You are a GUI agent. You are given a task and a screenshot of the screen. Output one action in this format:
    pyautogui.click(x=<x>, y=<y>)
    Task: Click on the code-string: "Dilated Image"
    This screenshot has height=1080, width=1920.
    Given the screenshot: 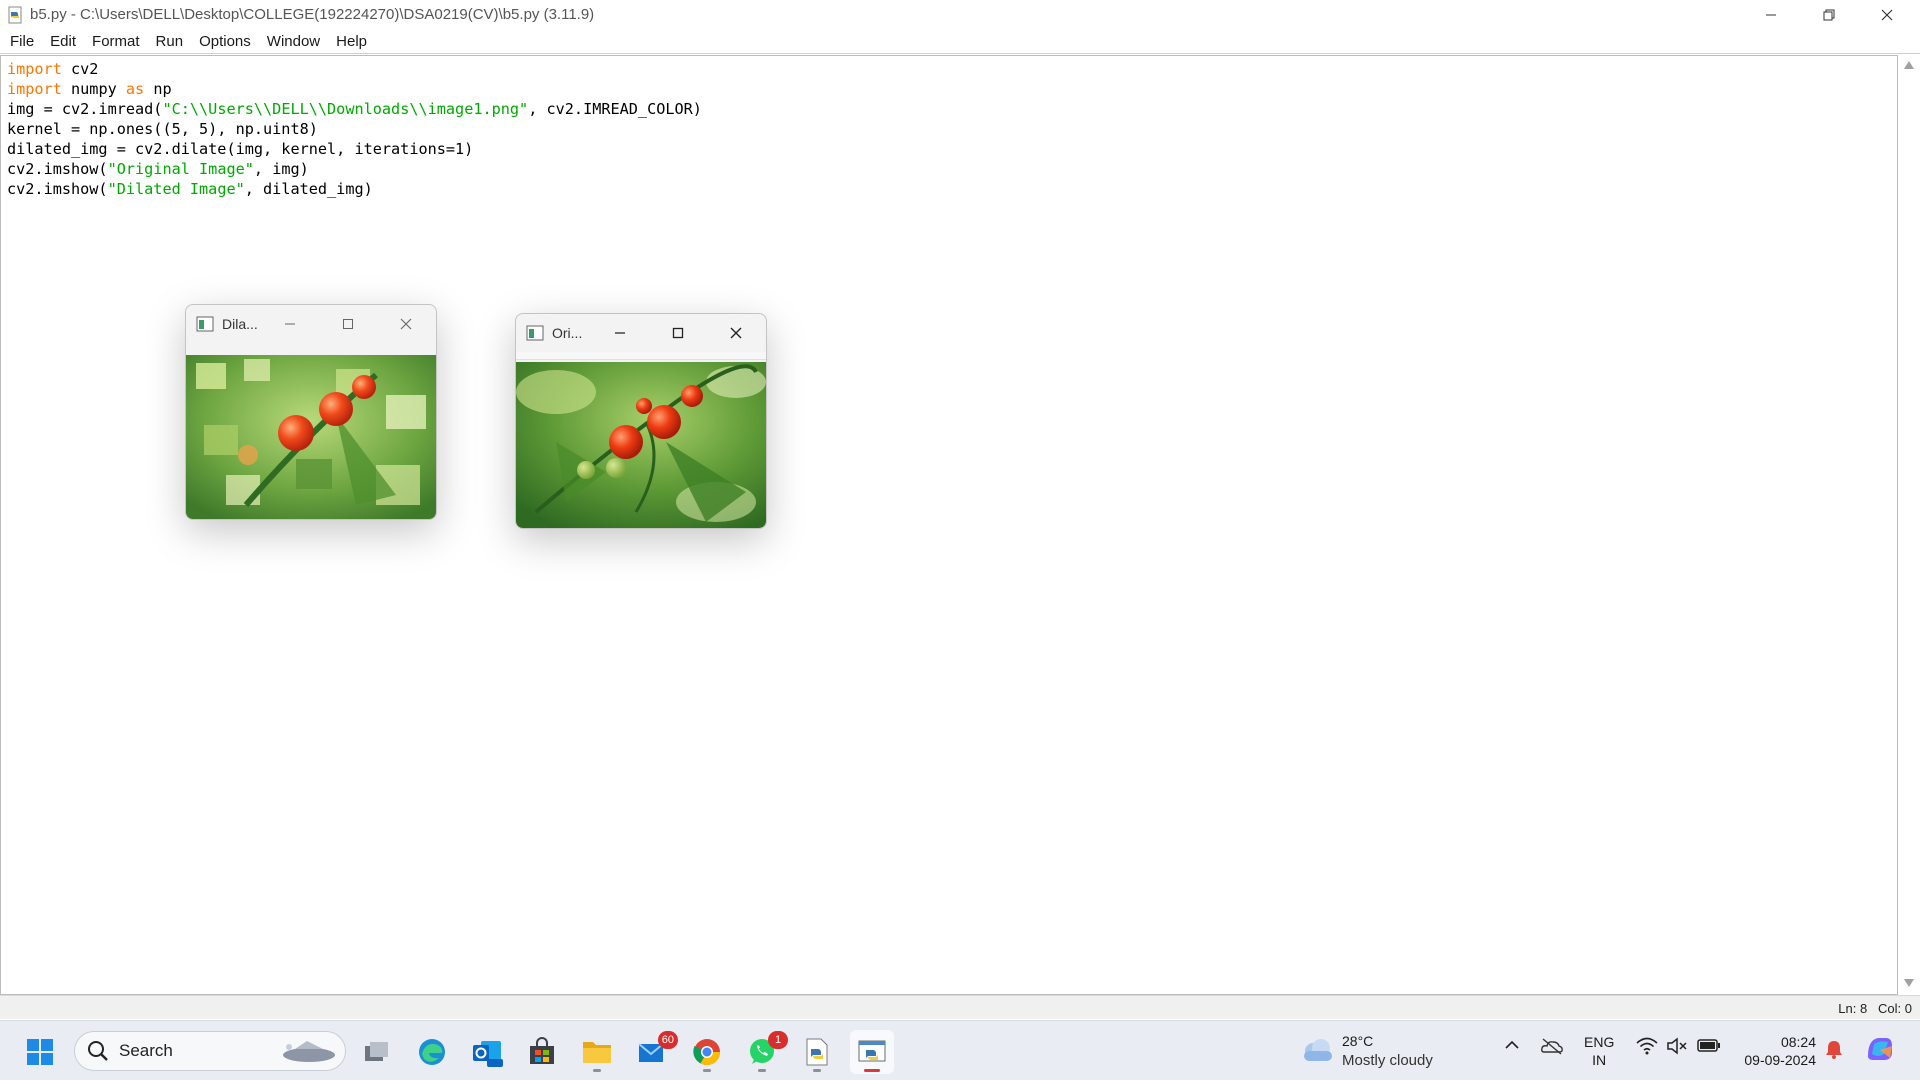 What is the action you would take?
    pyautogui.click(x=176, y=189)
    